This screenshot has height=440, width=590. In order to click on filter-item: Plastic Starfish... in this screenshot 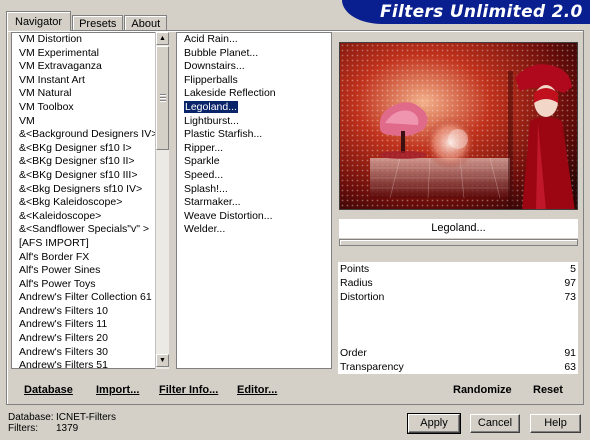, I will do `click(254, 135)`.